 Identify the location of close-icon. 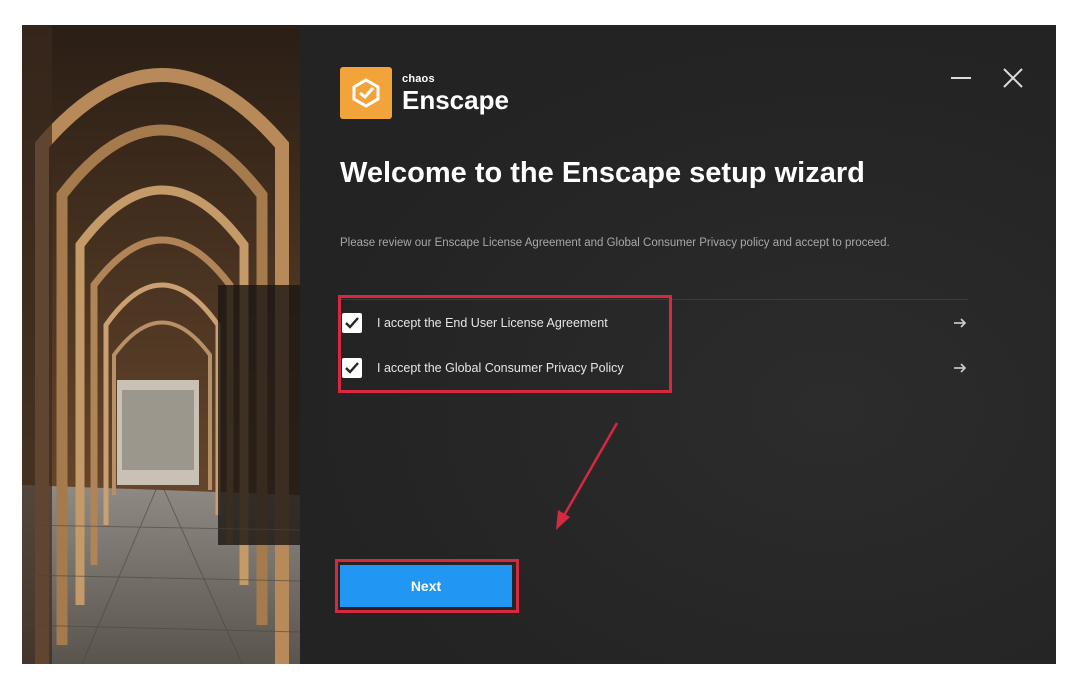
(1013, 78).